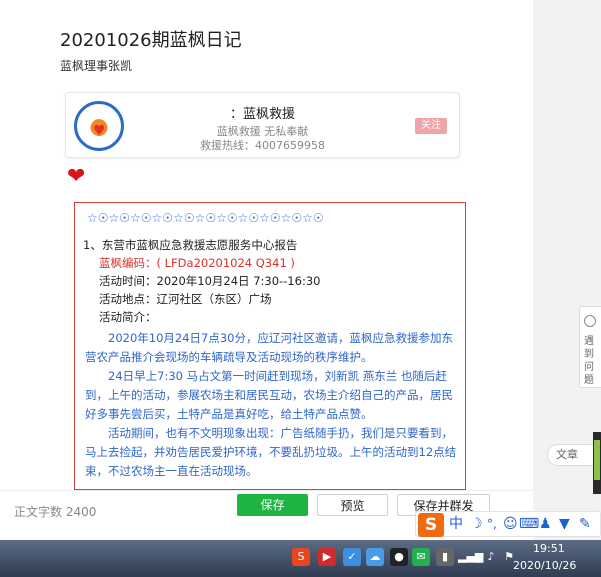  What do you see at coordinates (55, 512) in the screenshot?
I see `word-count: 正文字数 2400` at bounding box center [55, 512].